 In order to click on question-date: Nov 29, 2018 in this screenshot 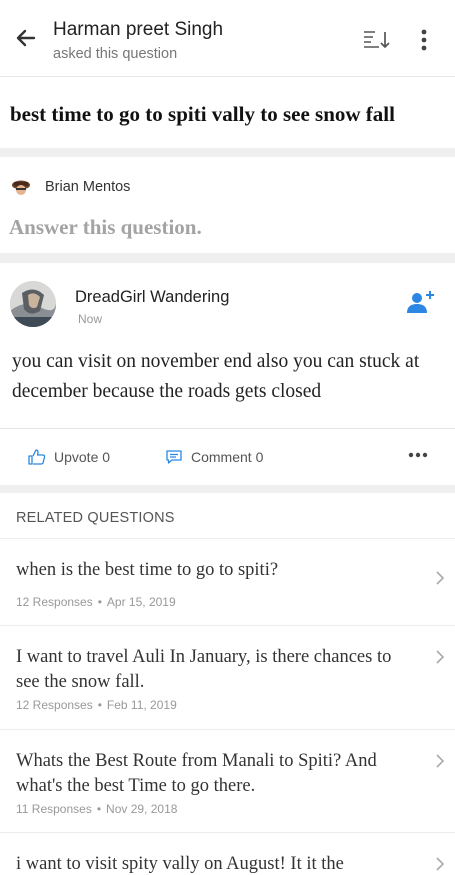, I will do `click(142, 809)`.